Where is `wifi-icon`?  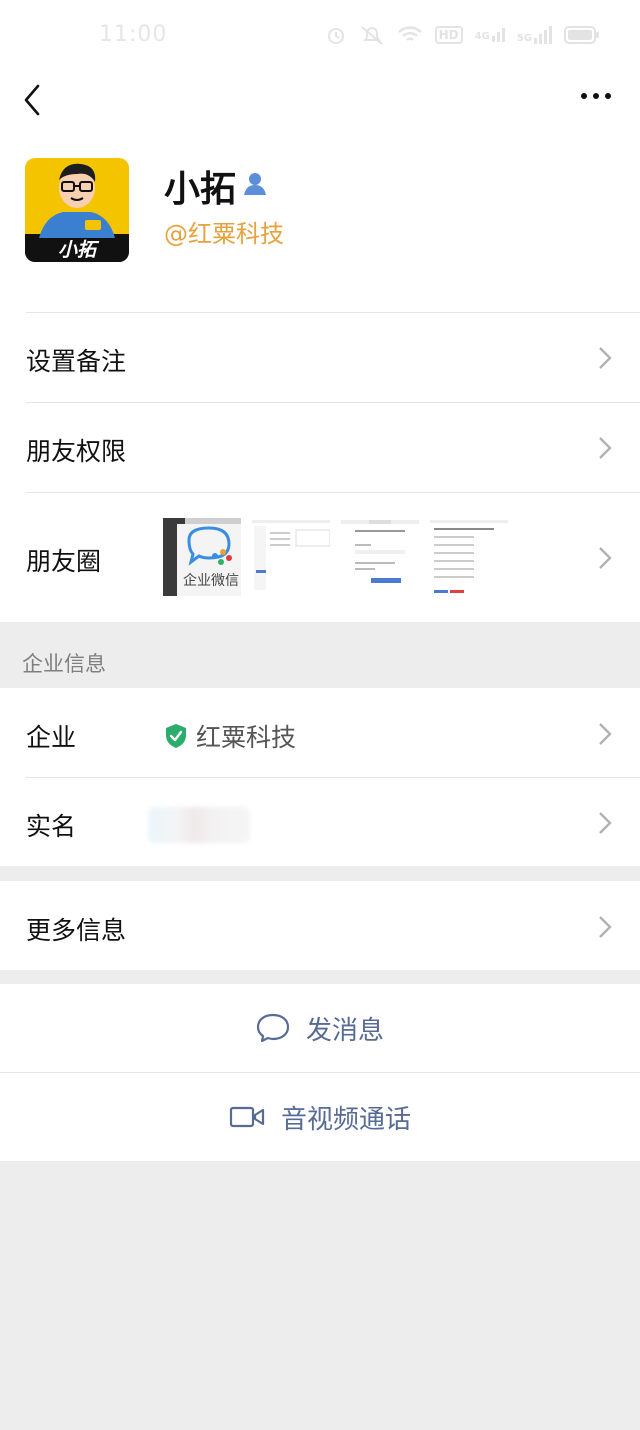 wifi-icon is located at coordinates (409, 33).